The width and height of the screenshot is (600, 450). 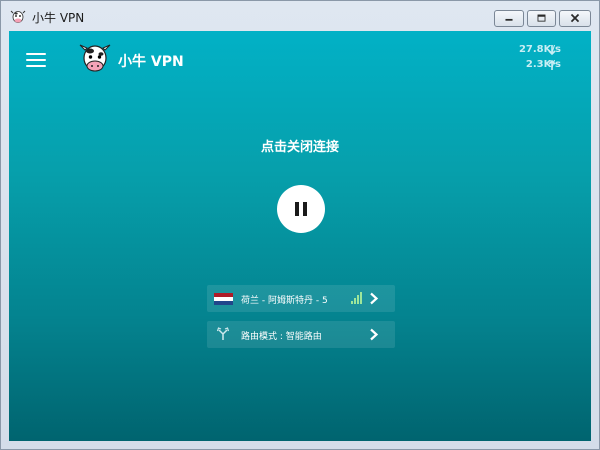 What do you see at coordinates (281, 337) in the screenshot?
I see `routing-mode-label: 路由模式 : 智能路由` at bounding box center [281, 337].